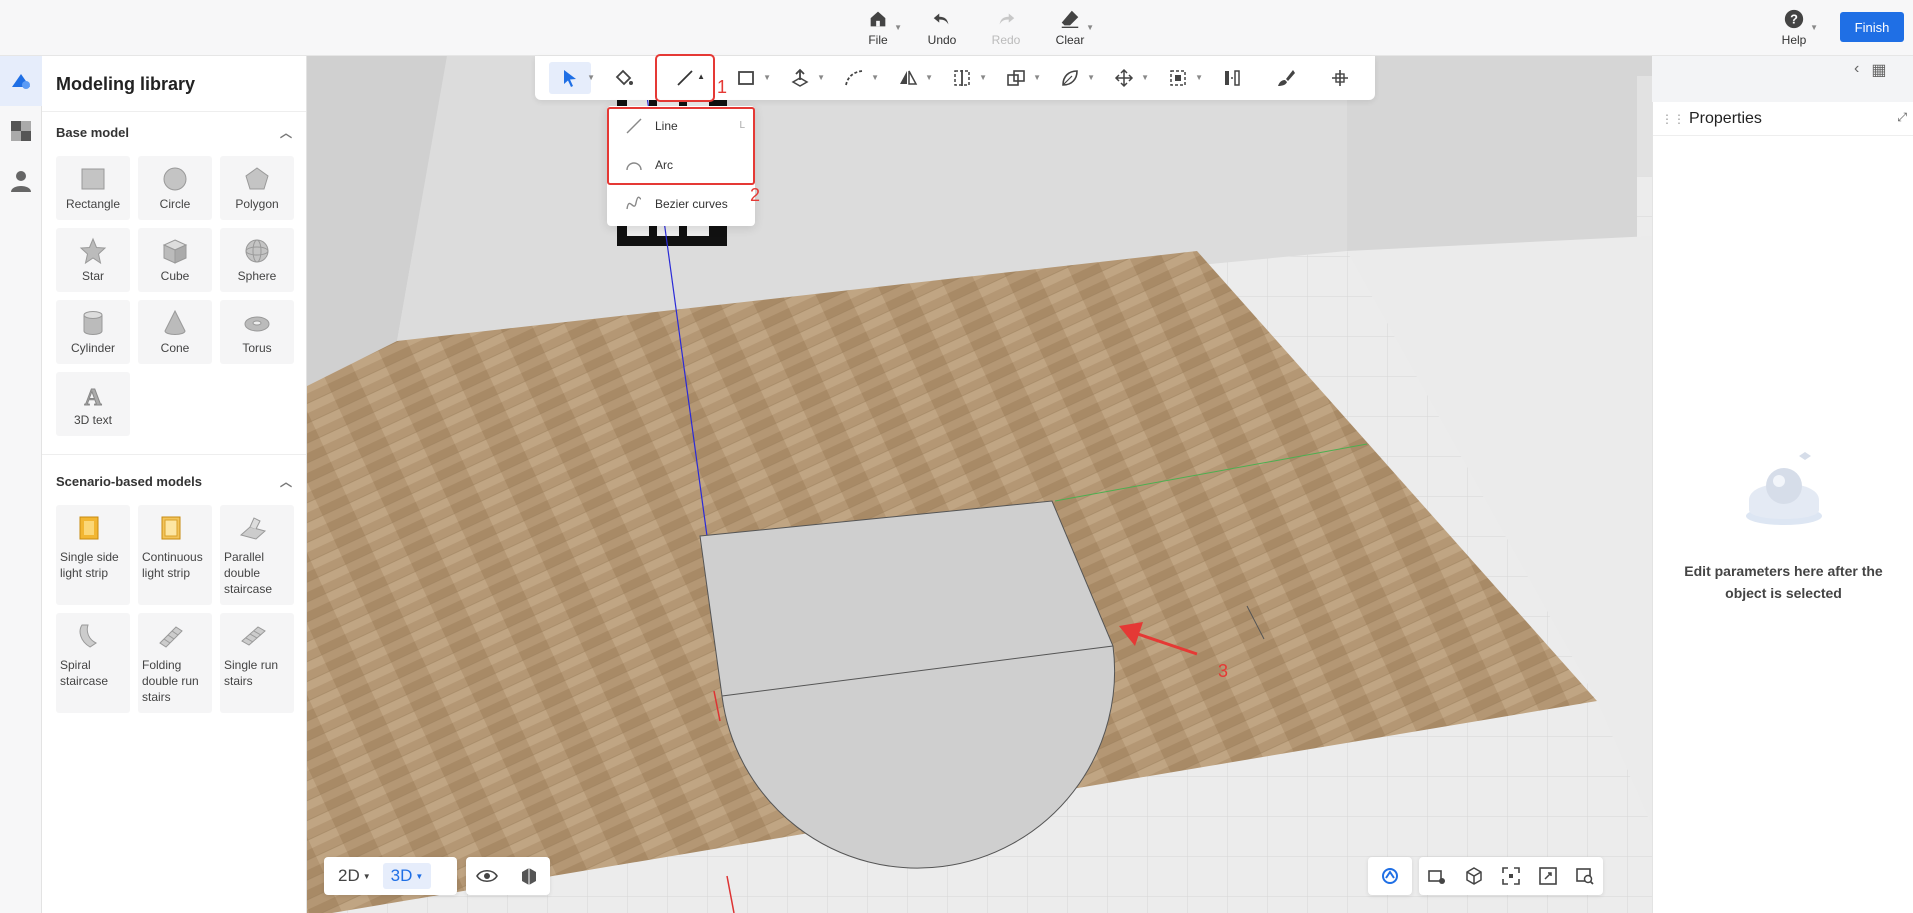  I want to click on model-3d-text: A 3D text, so click(93, 404).